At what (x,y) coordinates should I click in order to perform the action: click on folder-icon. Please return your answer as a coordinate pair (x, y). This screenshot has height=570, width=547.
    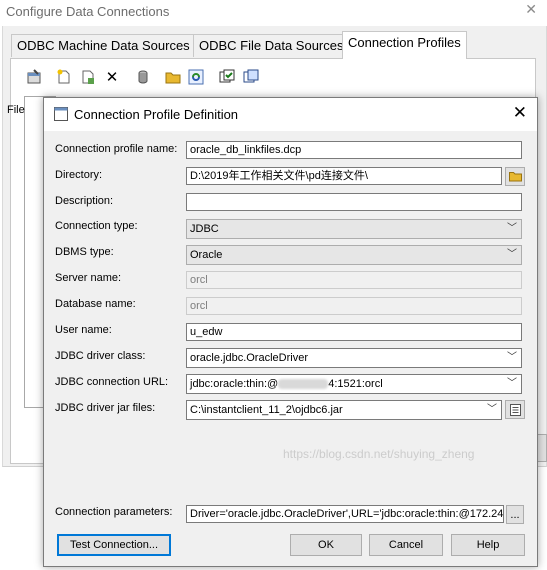
    Looking at the image, I should click on (515, 177).